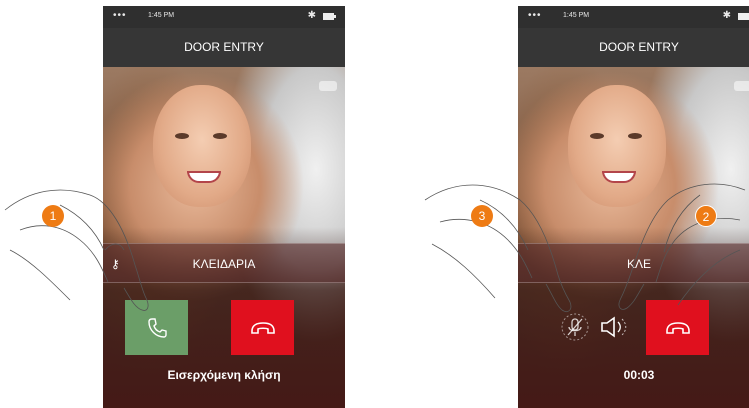 The image size is (749, 408). I want to click on door-lock-button: ⚷ ΚΛΕΙΔΑΡΙΑ, so click(224, 263).